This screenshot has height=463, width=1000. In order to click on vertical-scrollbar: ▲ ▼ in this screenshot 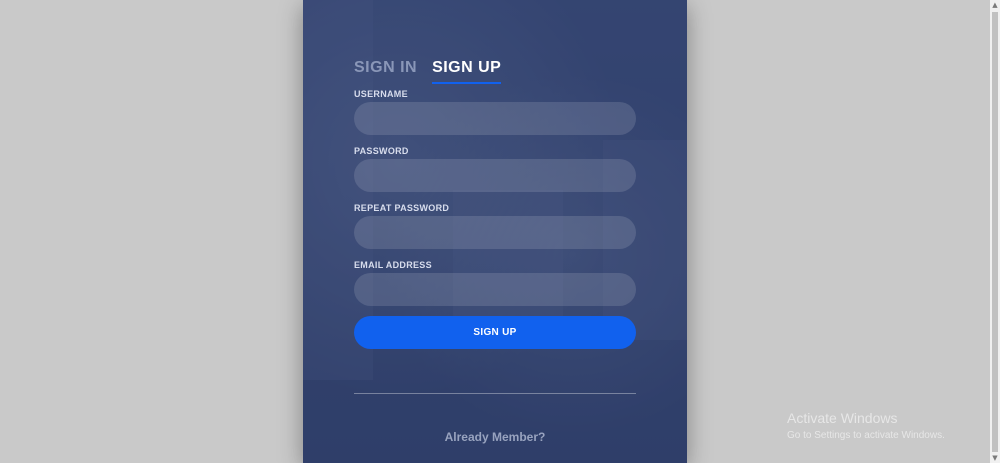, I will do `click(995, 231)`.